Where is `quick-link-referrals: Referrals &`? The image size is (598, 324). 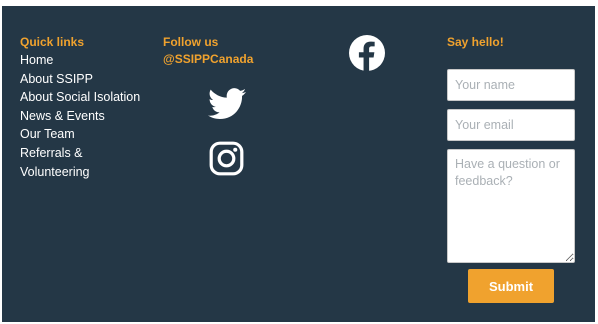
quick-link-referrals: Referrals & is located at coordinates (80, 153).